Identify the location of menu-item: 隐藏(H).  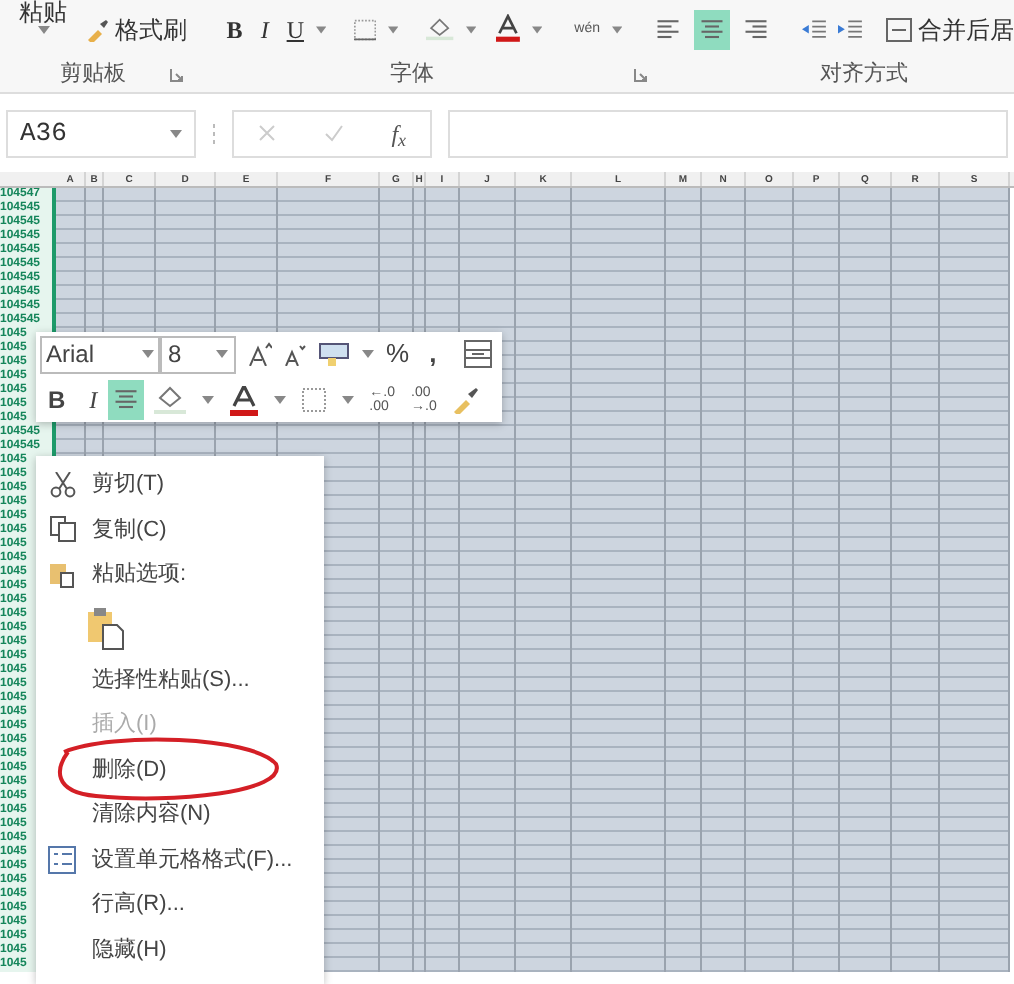
(180, 949).